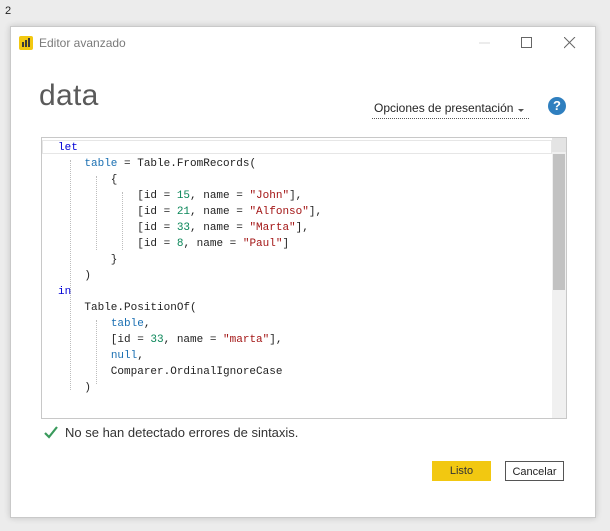 The width and height of the screenshot is (610, 531). I want to click on chevron-down-icon, so click(521, 110).